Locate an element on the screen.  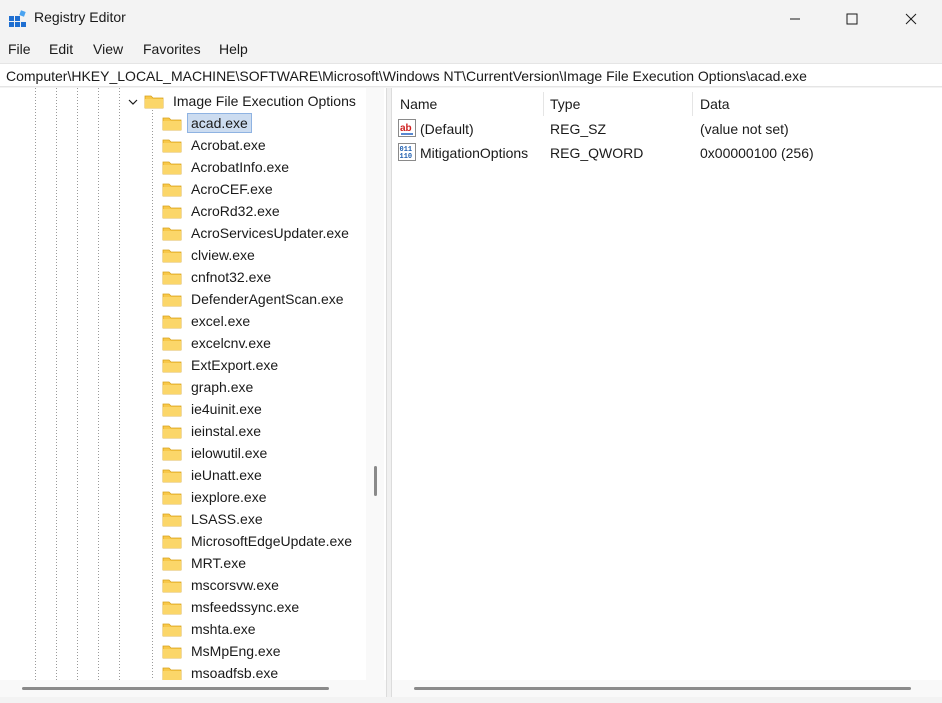
tree-item-image-file-execution-options: Image File Execution Options is located at coordinates (251, 101).